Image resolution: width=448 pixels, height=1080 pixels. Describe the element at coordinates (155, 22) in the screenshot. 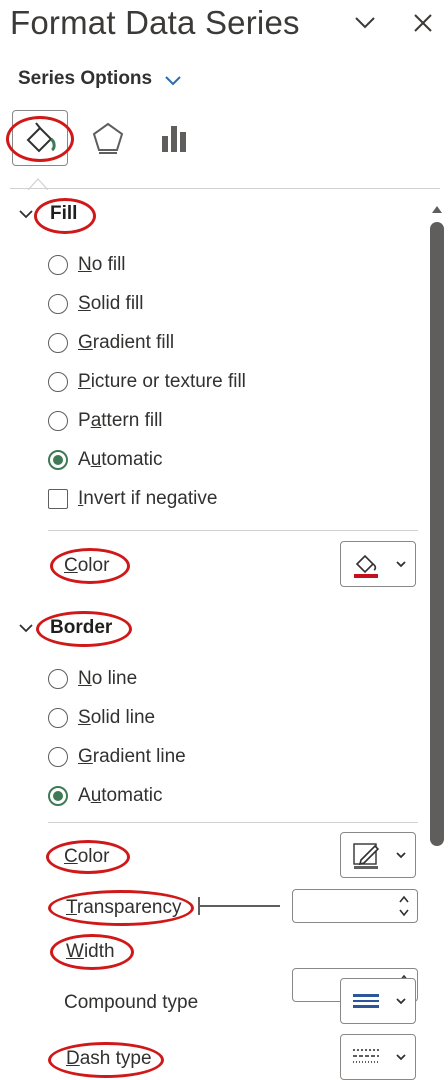

I see `pane-title: Format Data Series` at that location.